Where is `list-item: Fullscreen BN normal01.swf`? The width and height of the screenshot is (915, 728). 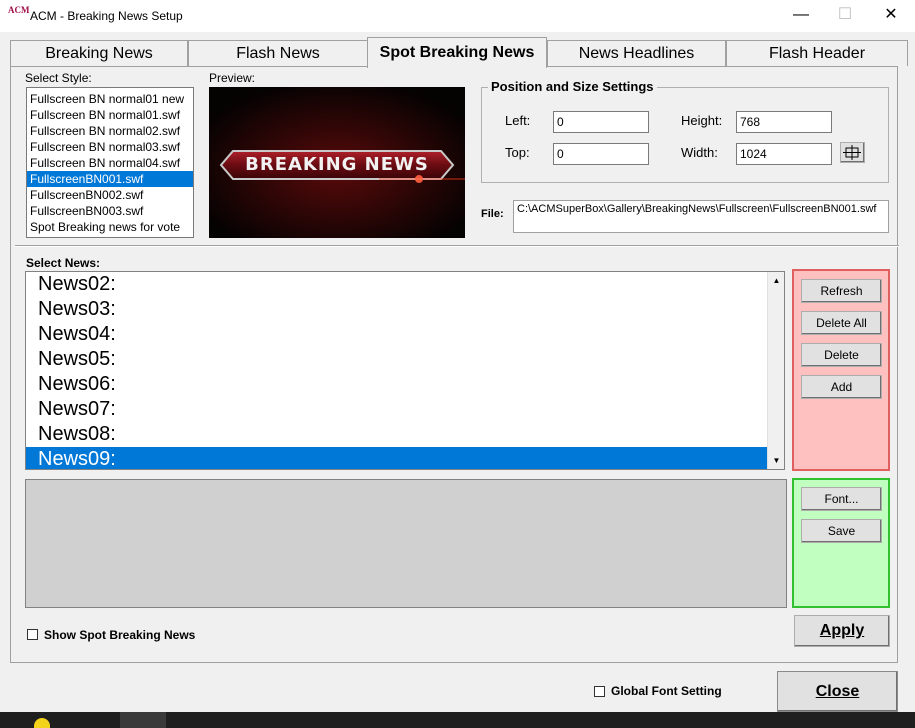 list-item: Fullscreen BN normal01.swf is located at coordinates (110, 115).